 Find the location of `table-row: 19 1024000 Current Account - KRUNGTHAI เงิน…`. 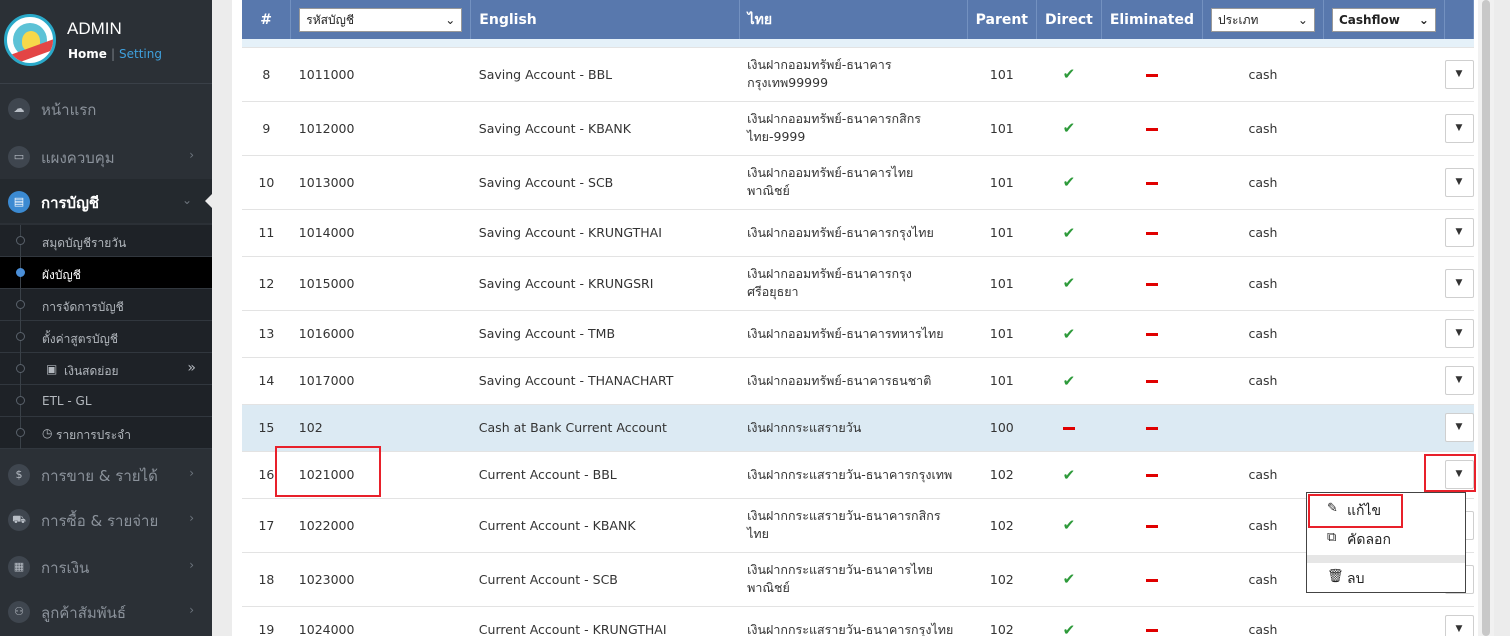

table-row: 19 1024000 Current Account - KRUNGTHAI เงิน… is located at coordinates (858, 621).